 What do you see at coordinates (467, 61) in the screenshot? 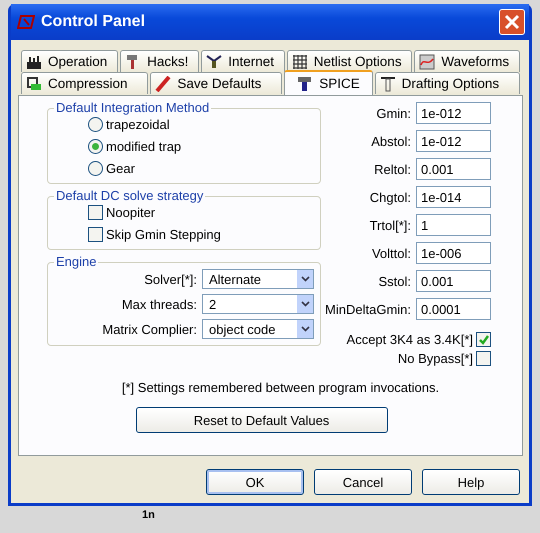
I see `tab: Waveforms` at bounding box center [467, 61].